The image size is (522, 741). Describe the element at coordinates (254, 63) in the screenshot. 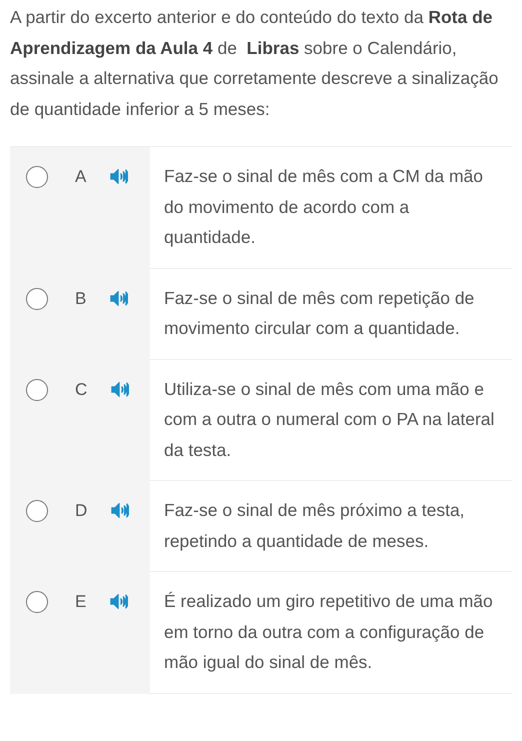

I see `question-text: A partir do excerto anterior e do conteúdo do texto da Rota de Aprendizagem da Aula 4 de Libras sobre o Calendário, assinale a alternativa que corretamente descreve a sinalização de quantidade inferior a 5 meses:` at that location.